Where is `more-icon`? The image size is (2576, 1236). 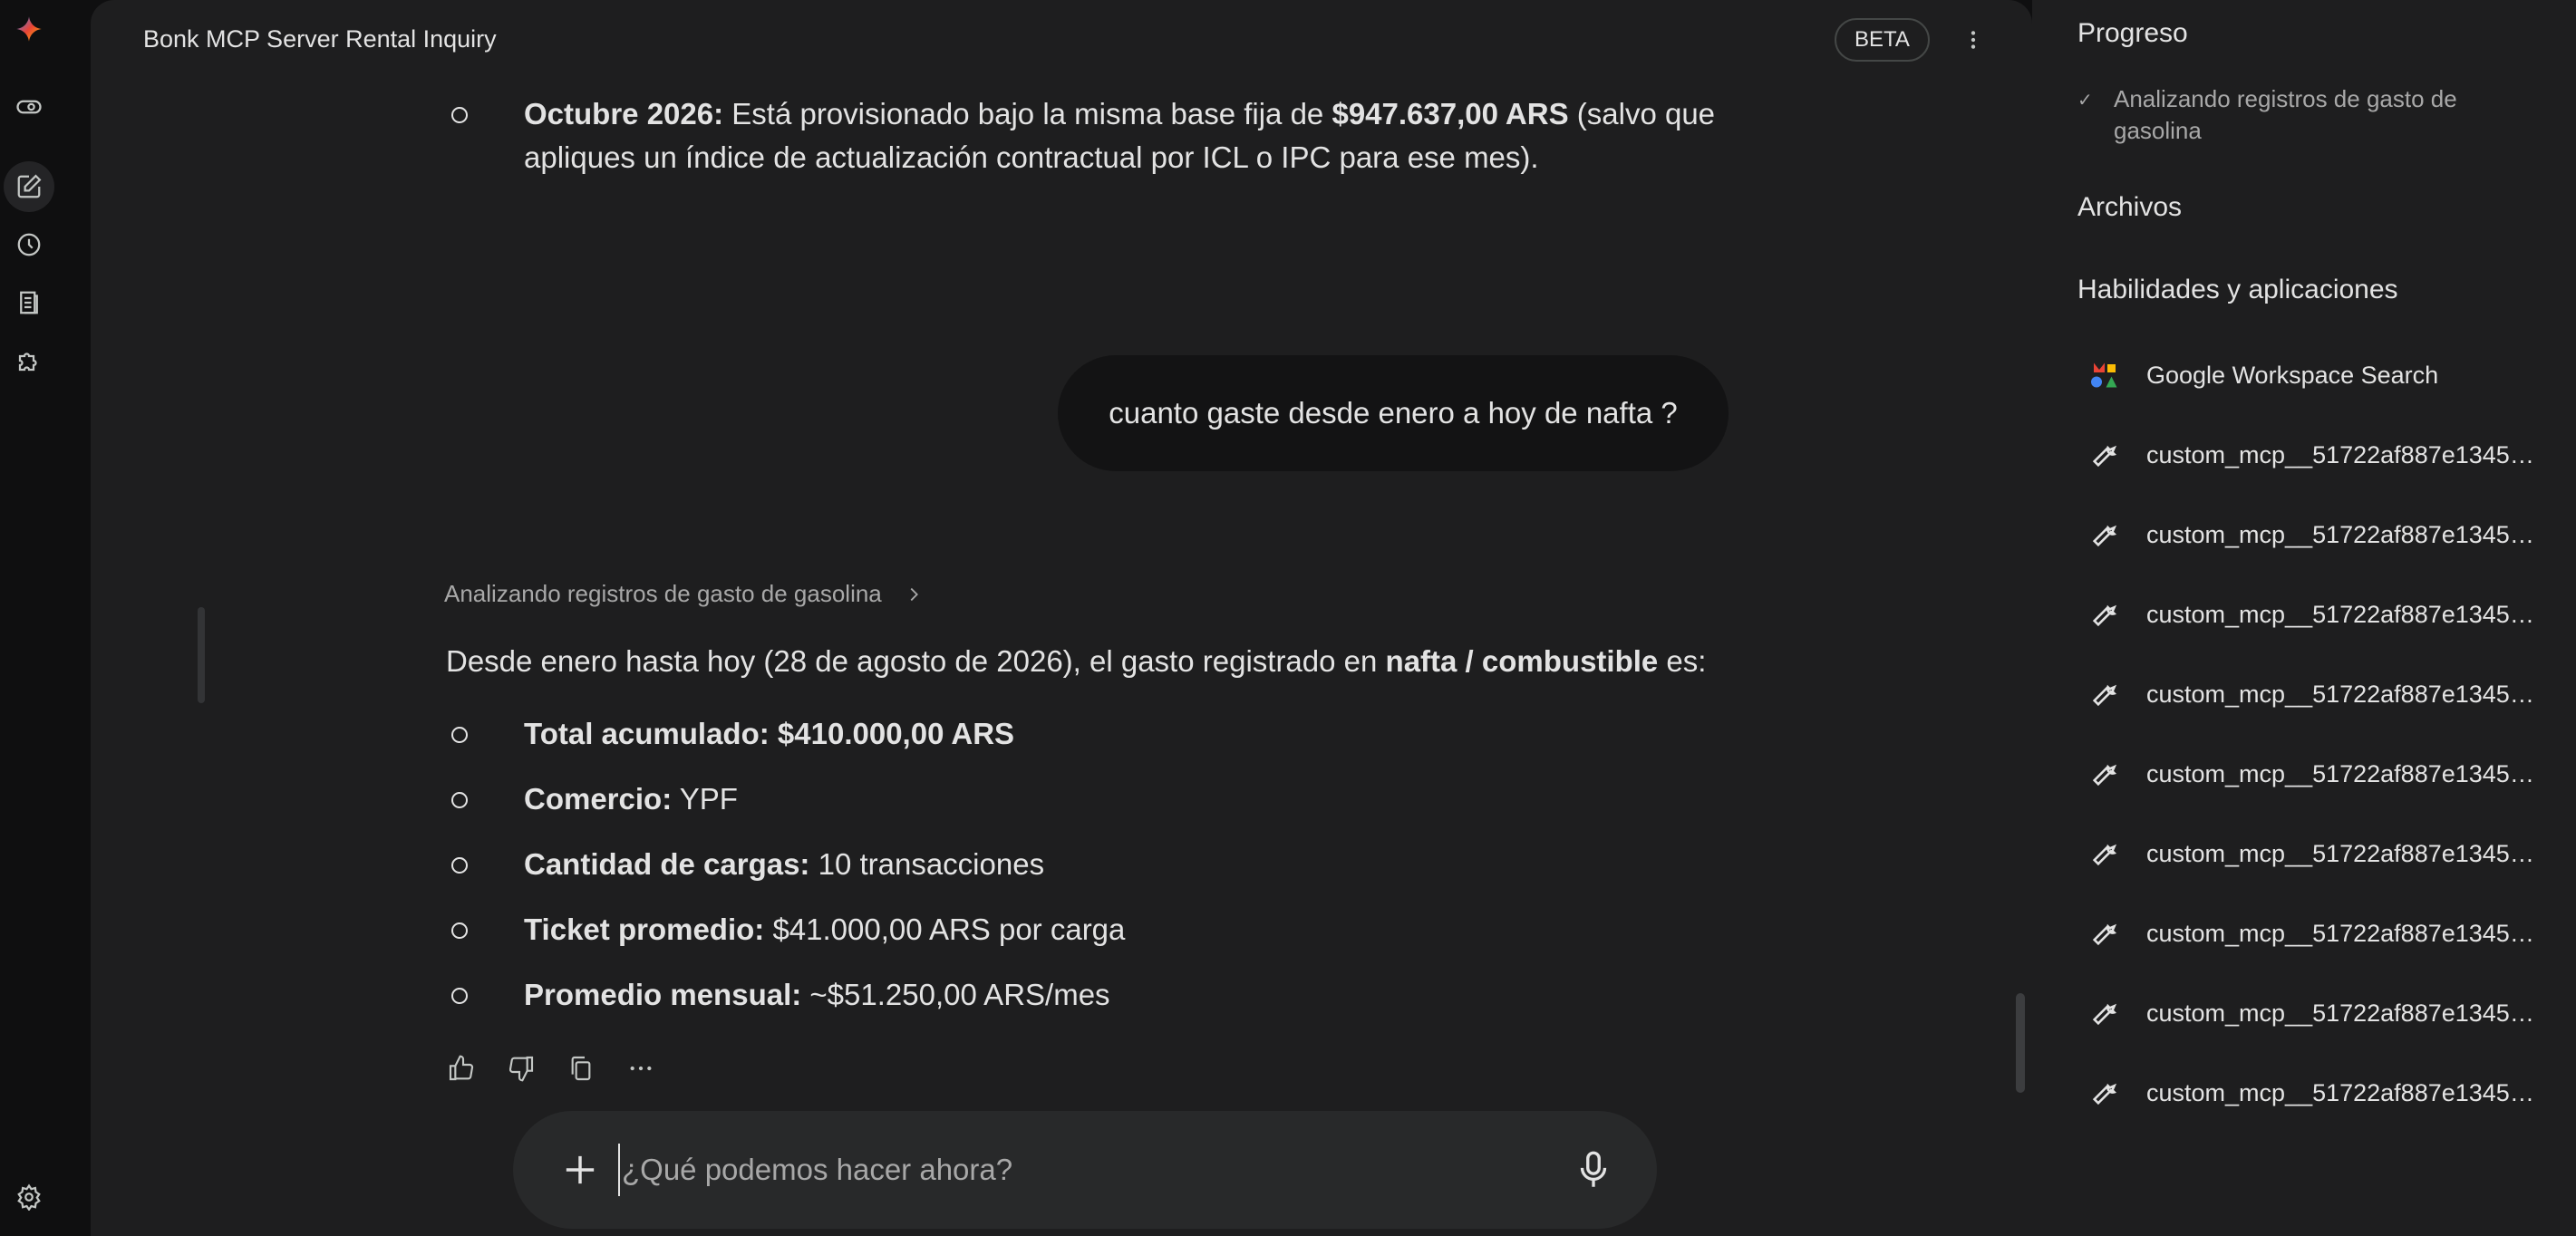
more-icon is located at coordinates (641, 1069).